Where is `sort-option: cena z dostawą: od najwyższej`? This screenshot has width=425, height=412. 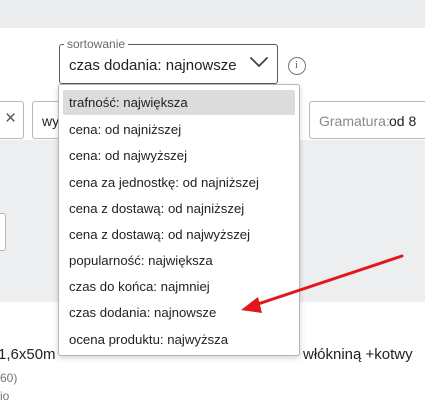
sort-option: cena z dostawą: od najwyższej is located at coordinates (179, 234).